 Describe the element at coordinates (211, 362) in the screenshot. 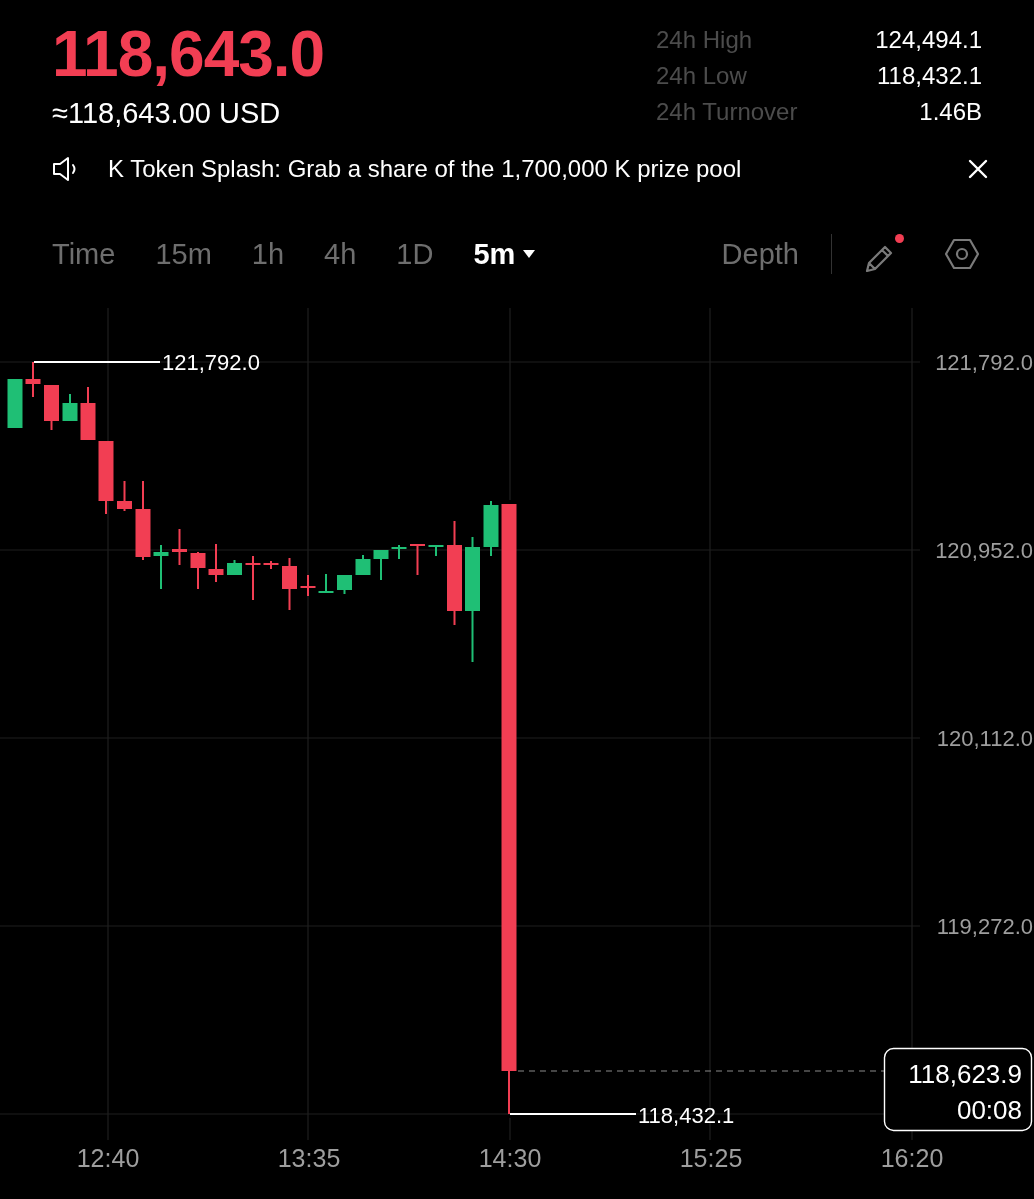

I see `high-price-label: 121,792.0` at that location.